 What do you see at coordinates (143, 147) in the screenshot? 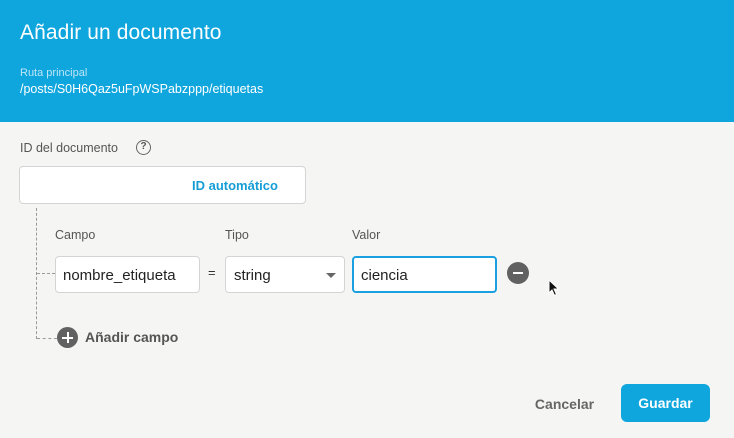
I see `question-circle-icon: ?` at bounding box center [143, 147].